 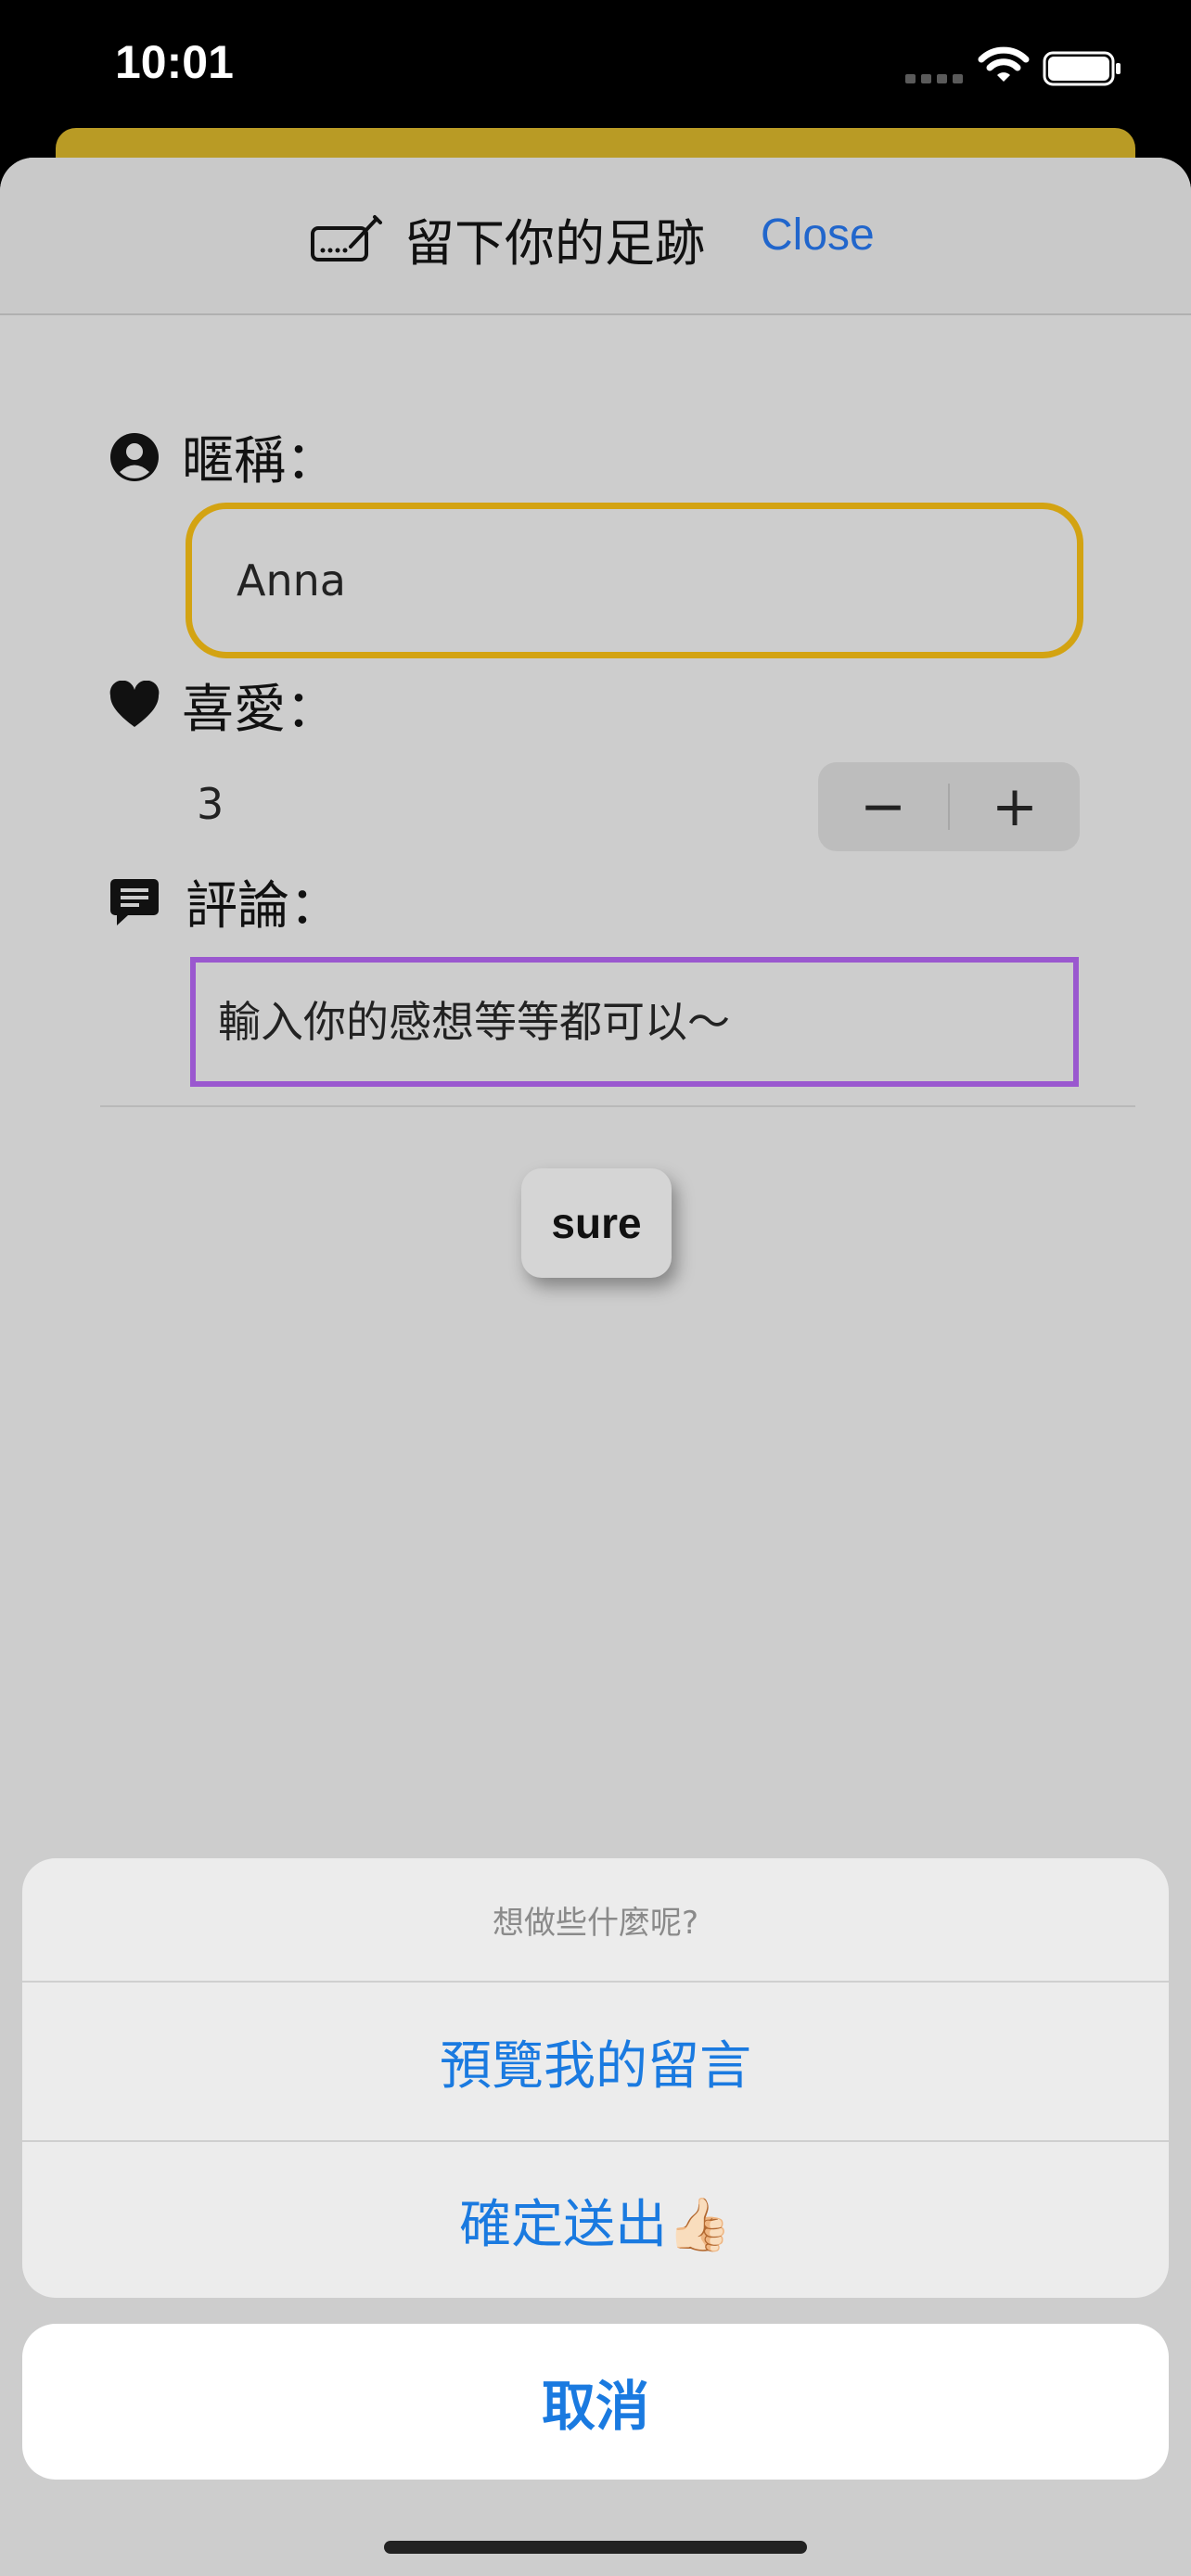 I want to click on comment-label: 評論：, so click(x=263, y=907).